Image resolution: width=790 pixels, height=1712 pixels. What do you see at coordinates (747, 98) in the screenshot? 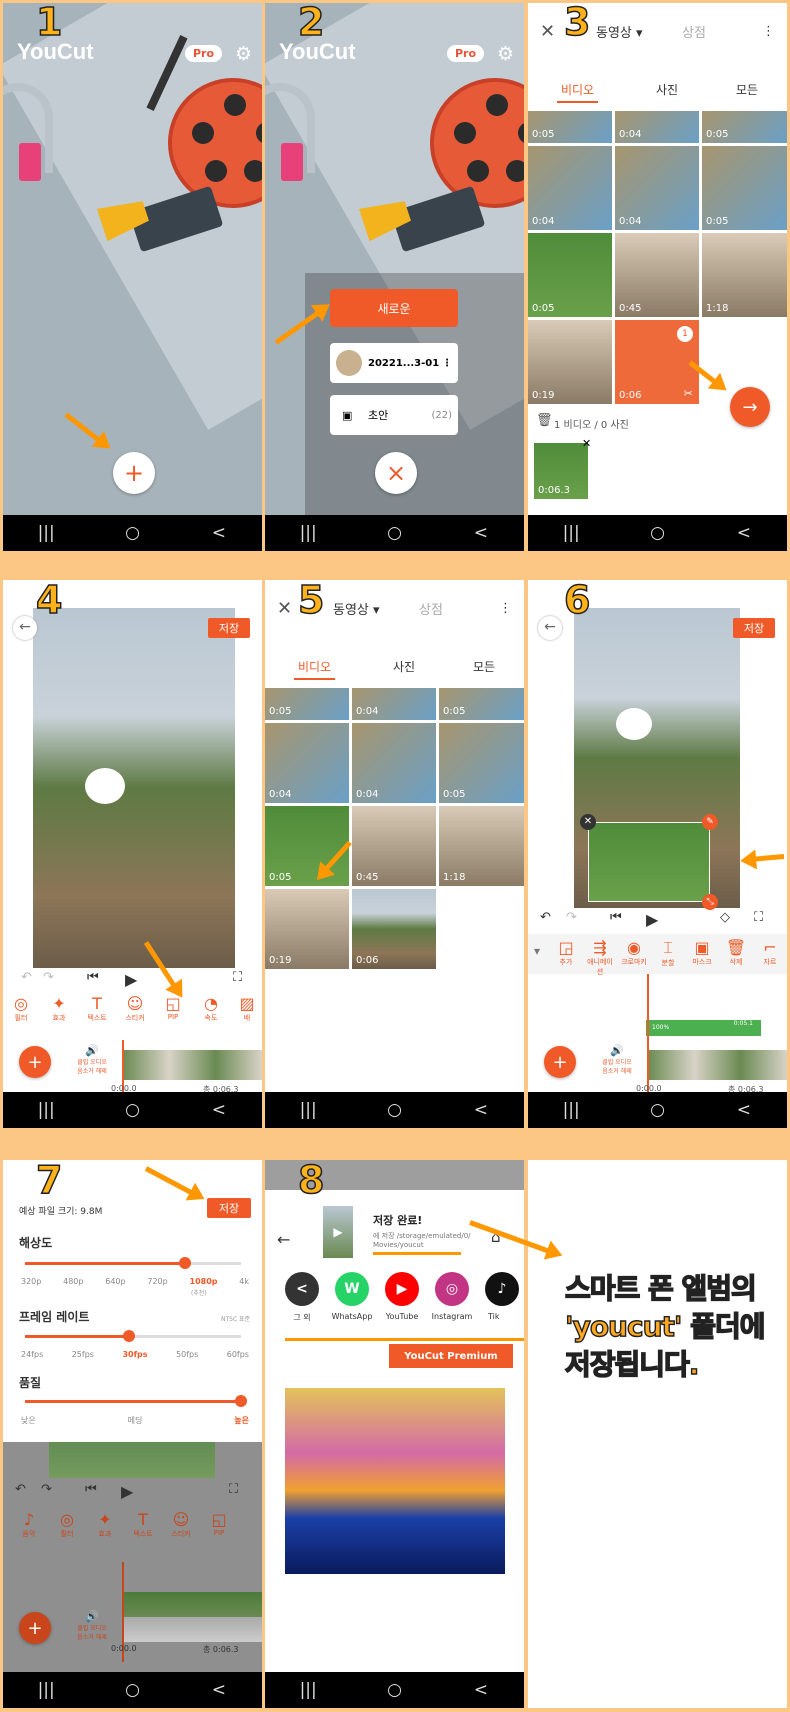
I see `tab-all: 모든` at bounding box center [747, 98].